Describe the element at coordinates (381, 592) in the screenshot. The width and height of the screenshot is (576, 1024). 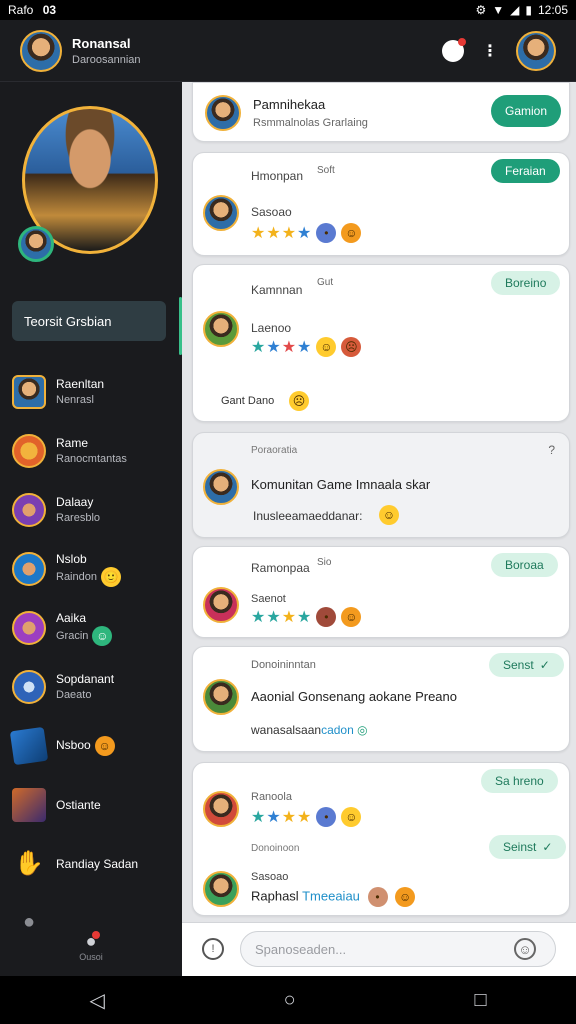
I see `feed-card: Ramonpaa Sio Boroaa Saenot ★ ★ ★ ★ • ☺` at that location.